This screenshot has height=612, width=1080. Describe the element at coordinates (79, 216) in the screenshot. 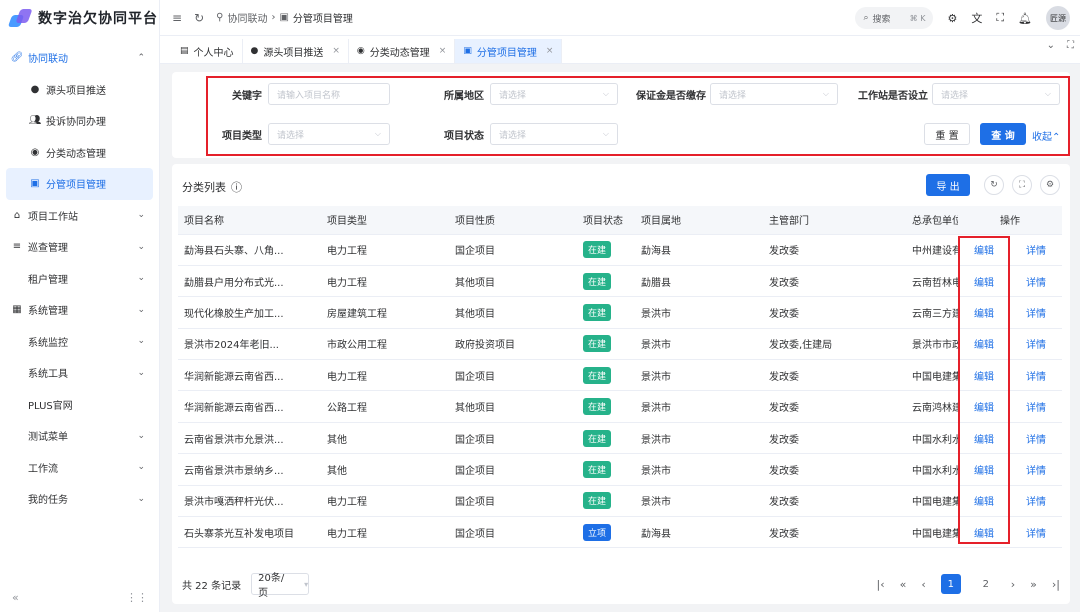

I see `sidebar-item: ⌂ 项目工作站 ⌄` at that location.